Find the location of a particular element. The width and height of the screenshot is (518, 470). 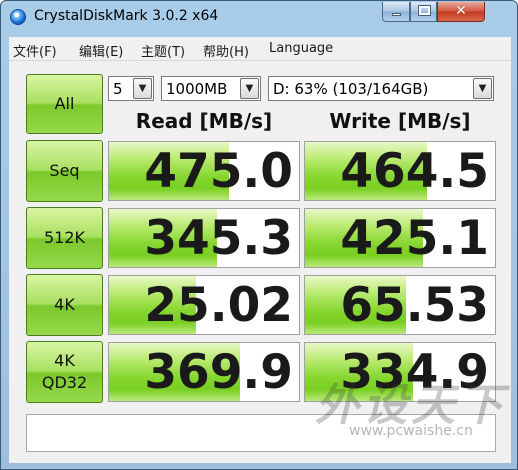

minimize-icon is located at coordinates (396, 14).